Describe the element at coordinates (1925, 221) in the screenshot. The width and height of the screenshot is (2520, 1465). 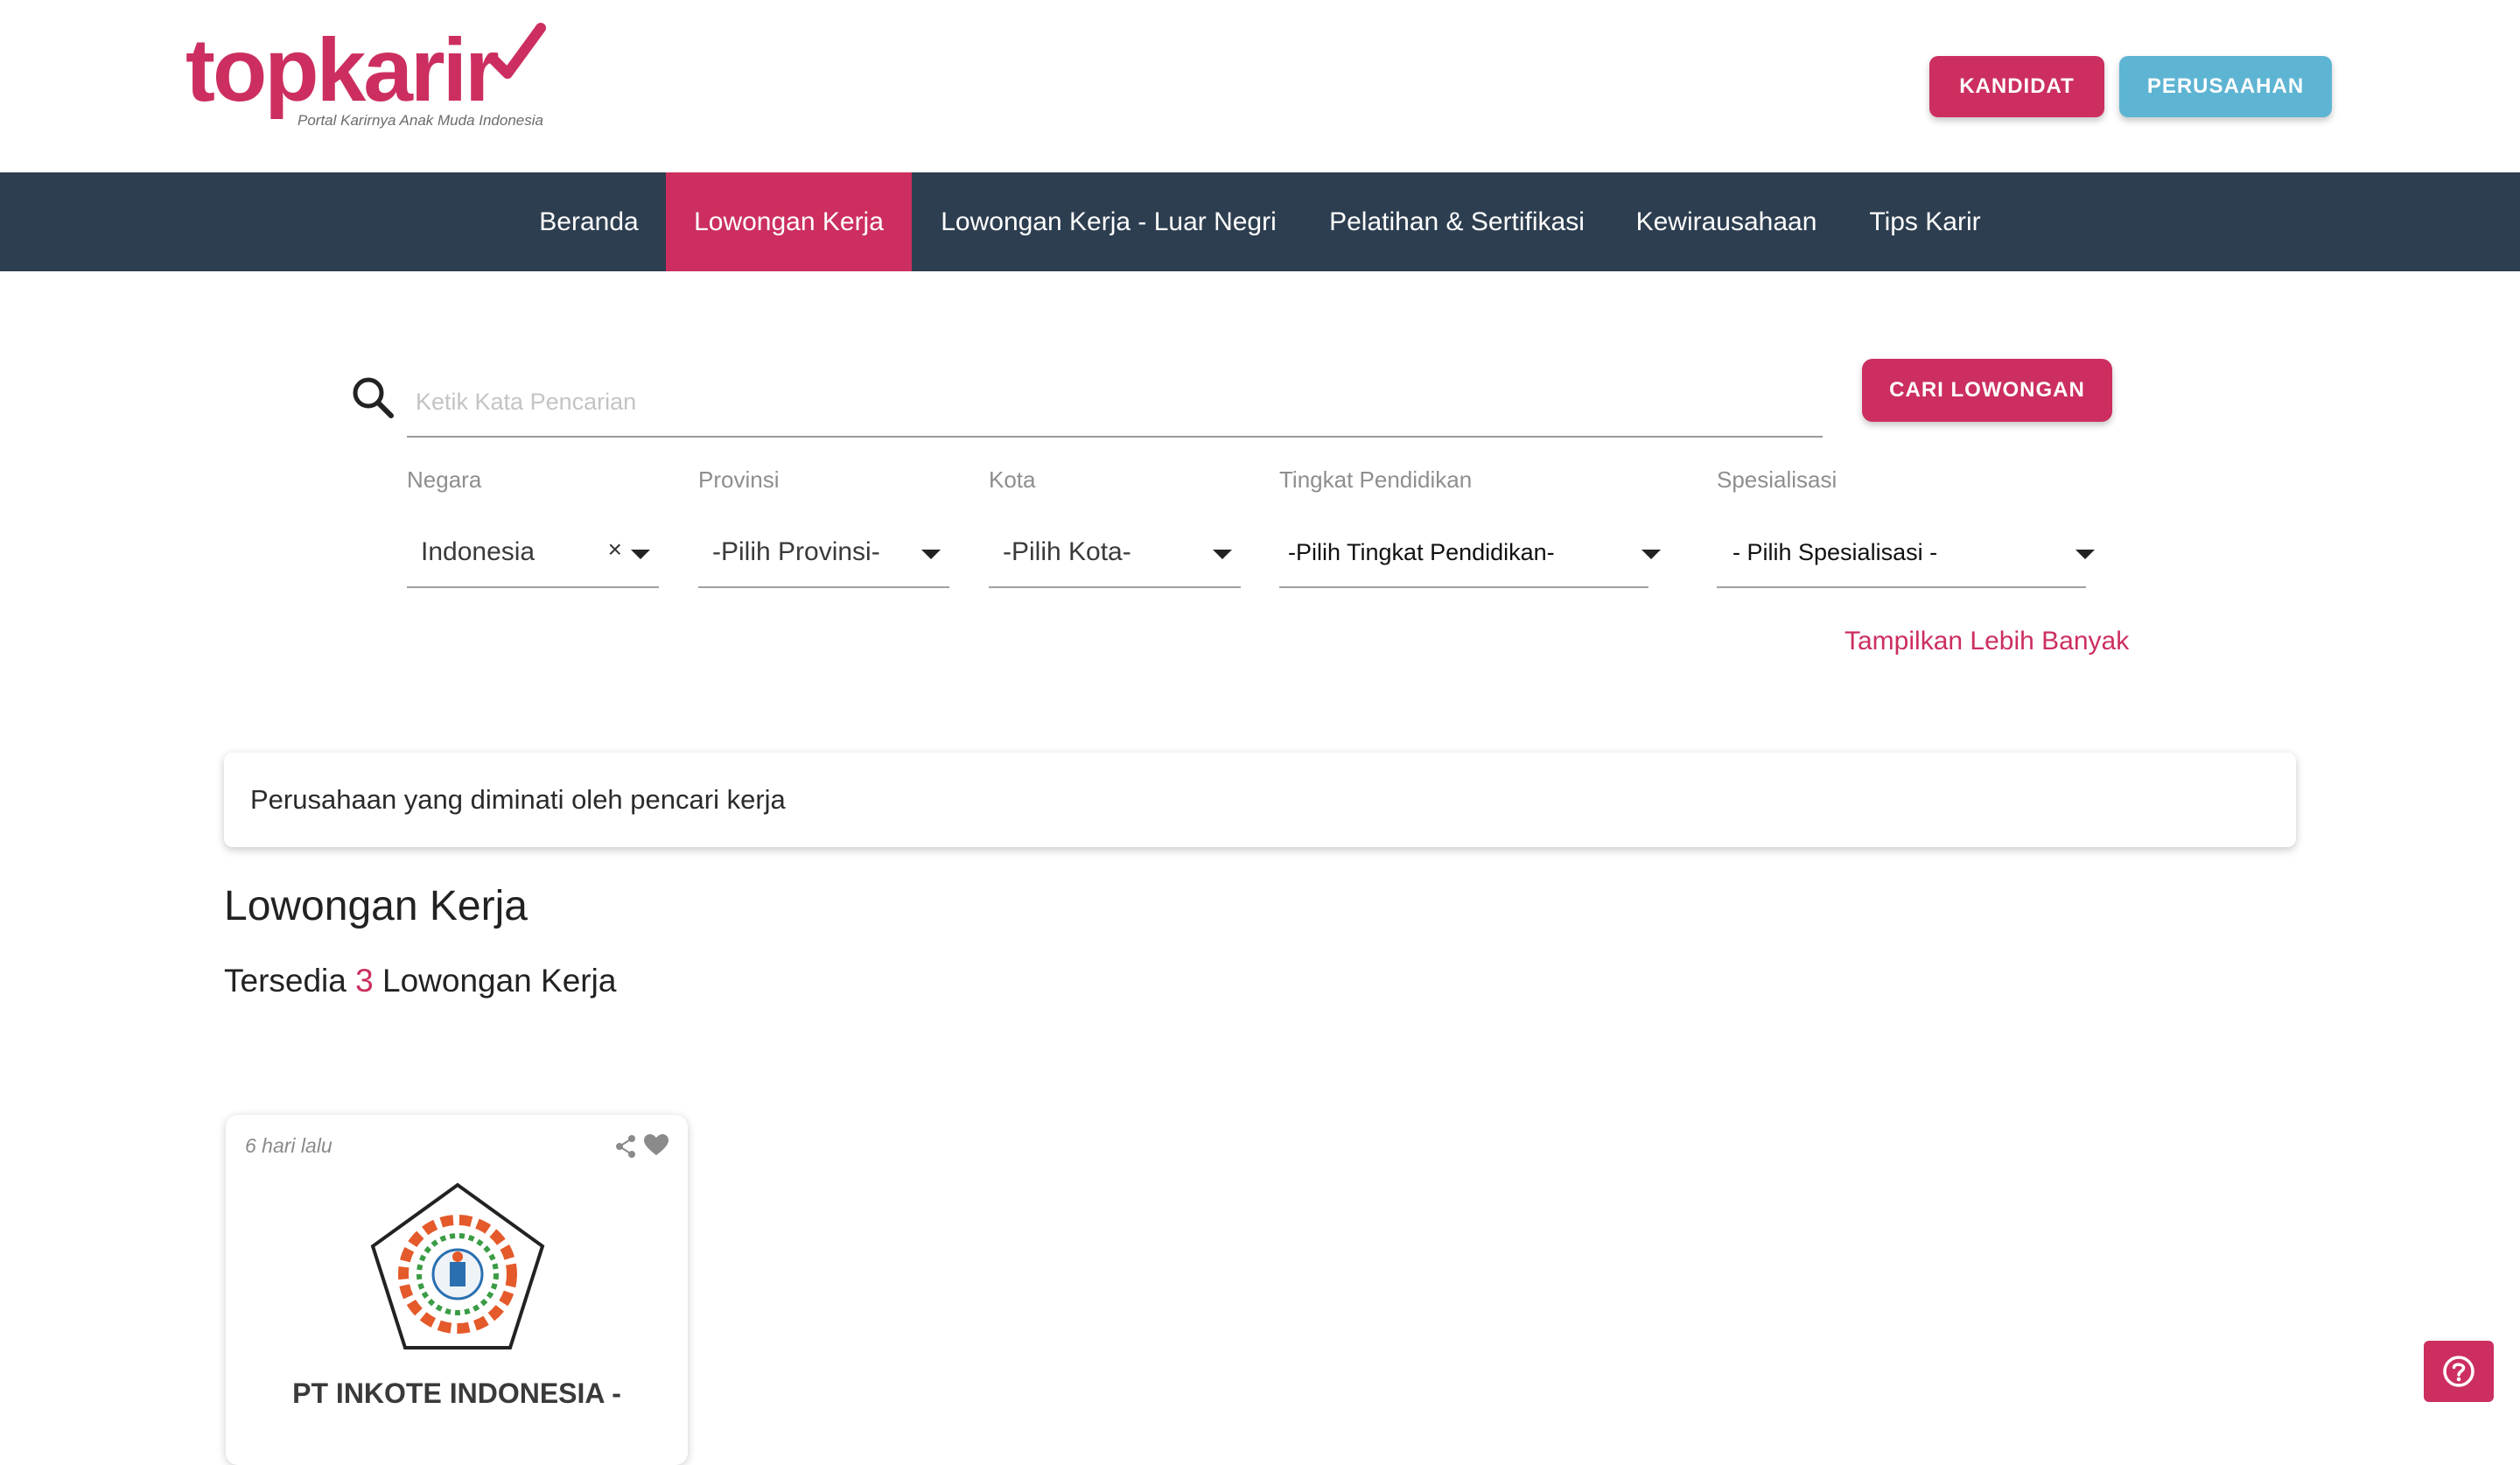
I see `nav-item-tips-karir: Tips Karir` at that location.